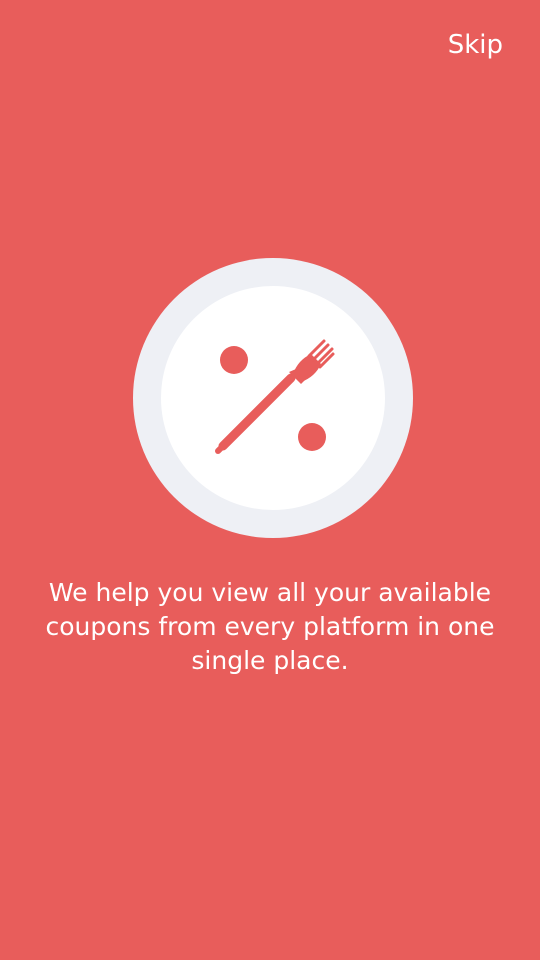 This screenshot has height=960, width=540. What do you see at coordinates (312, 437) in the screenshot?
I see `percent-dot-bottom` at bounding box center [312, 437].